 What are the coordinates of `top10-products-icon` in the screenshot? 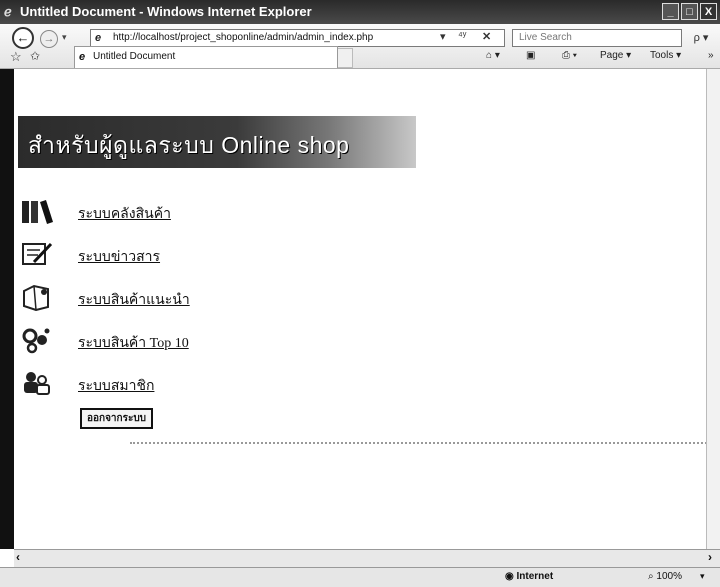 It's located at (36, 341).